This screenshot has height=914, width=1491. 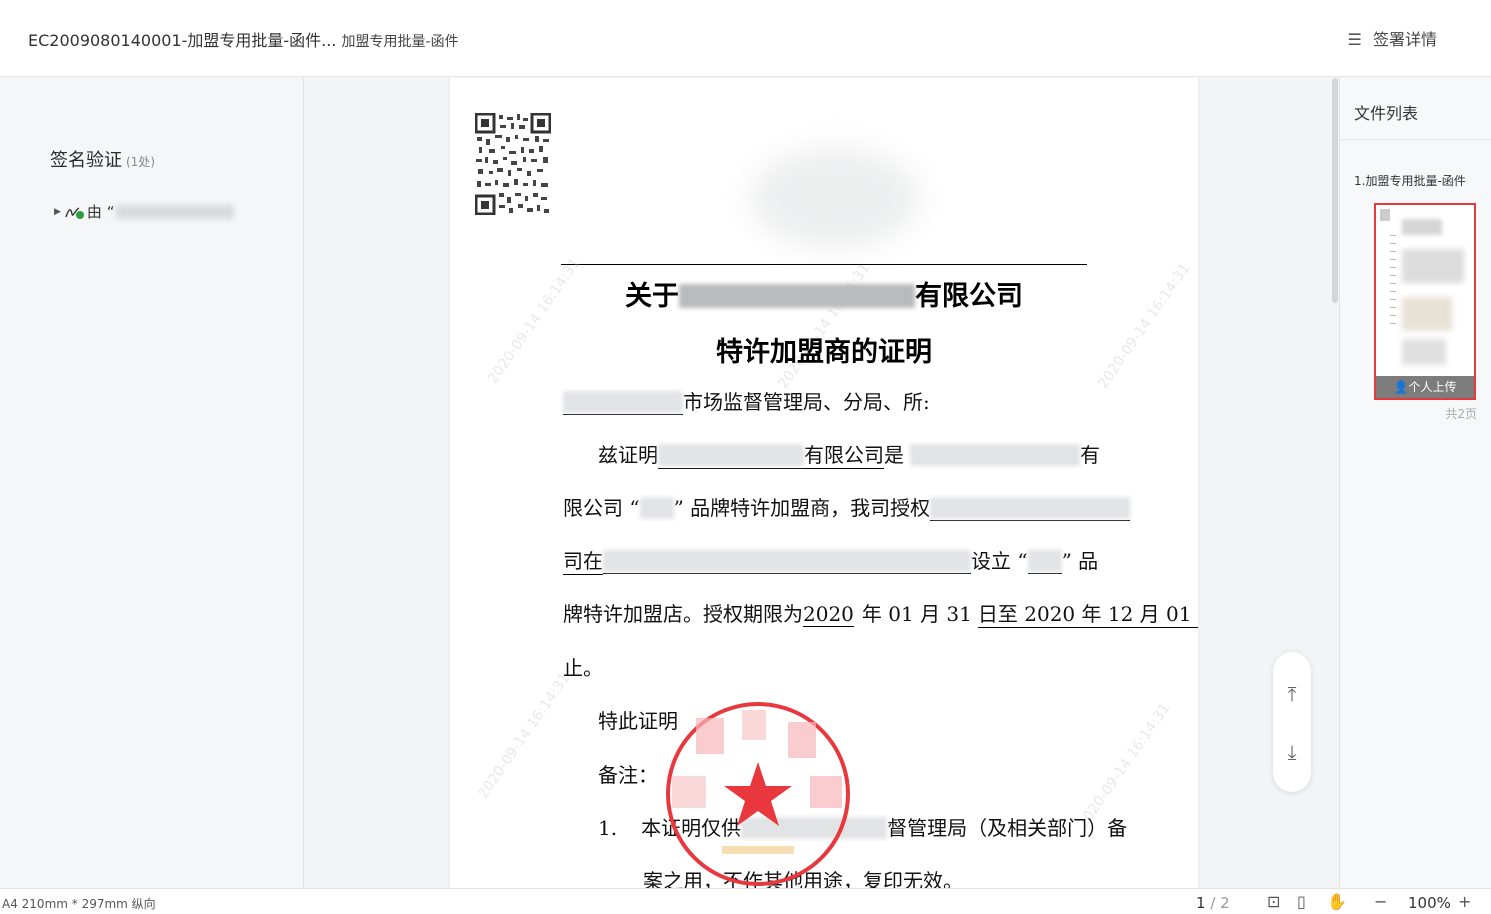 What do you see at coordinates (100, 212) in the screenshot?
I see `signer-prefix: 由 “` at bounding box center [100, 212].